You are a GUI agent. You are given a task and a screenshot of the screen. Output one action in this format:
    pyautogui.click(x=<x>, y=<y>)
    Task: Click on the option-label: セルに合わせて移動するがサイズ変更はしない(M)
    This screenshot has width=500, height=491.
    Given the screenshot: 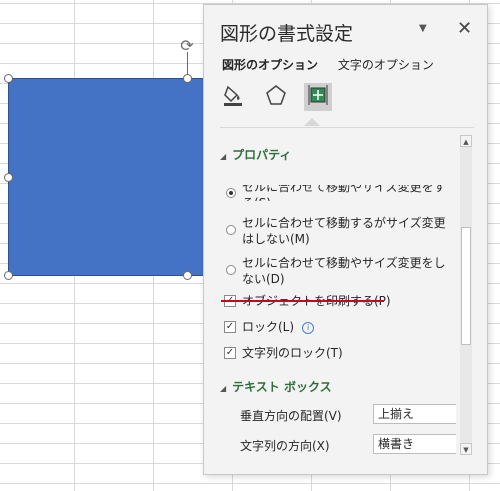 What is the action you would take?
    pyautogui.click(x=344, y=231)
    